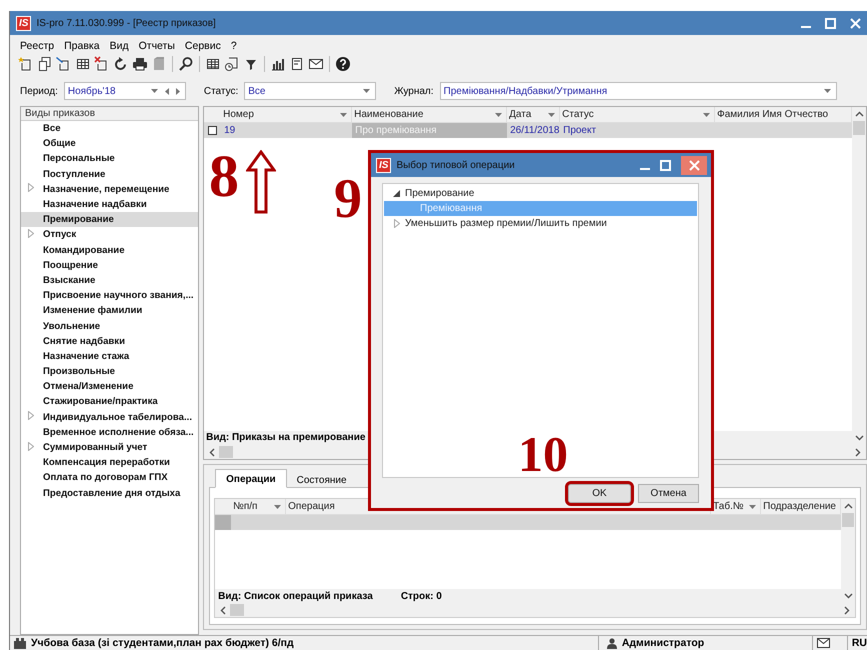  Describe the element at coordinates (221, 91) in the screenshot. I see `field-label: Статус:` at that location.